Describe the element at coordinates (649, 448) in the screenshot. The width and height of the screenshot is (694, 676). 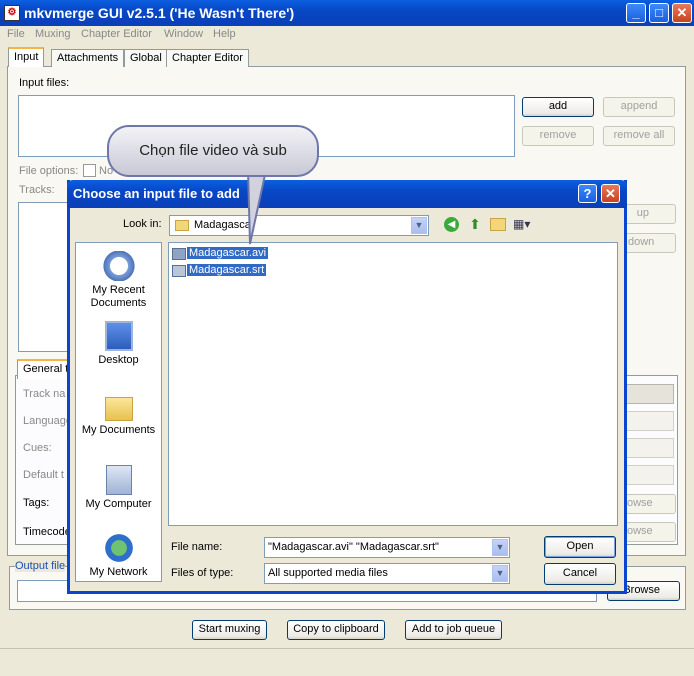
I see `cues-select` at that location.